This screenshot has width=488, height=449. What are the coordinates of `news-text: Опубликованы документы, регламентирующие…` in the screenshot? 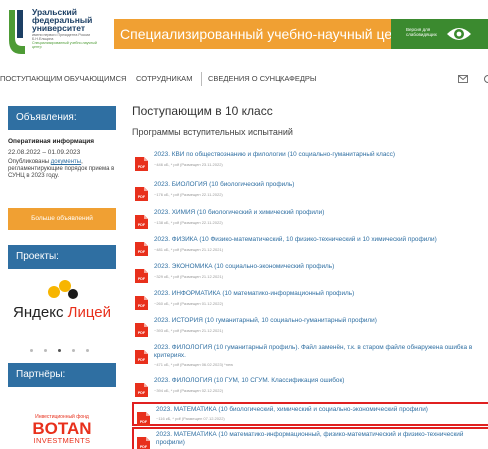 It's located at (64, 169).